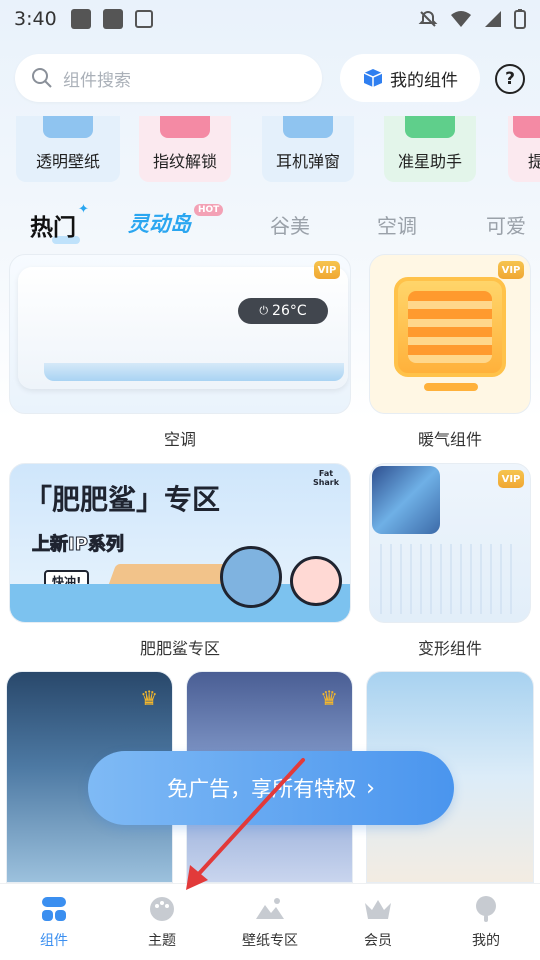 The image size is (540, 960). What do you see at coordinates (67, 161) in the screenshot?
I see `shortcut-label: 透明壁纸` at bounding box center [67, 161].